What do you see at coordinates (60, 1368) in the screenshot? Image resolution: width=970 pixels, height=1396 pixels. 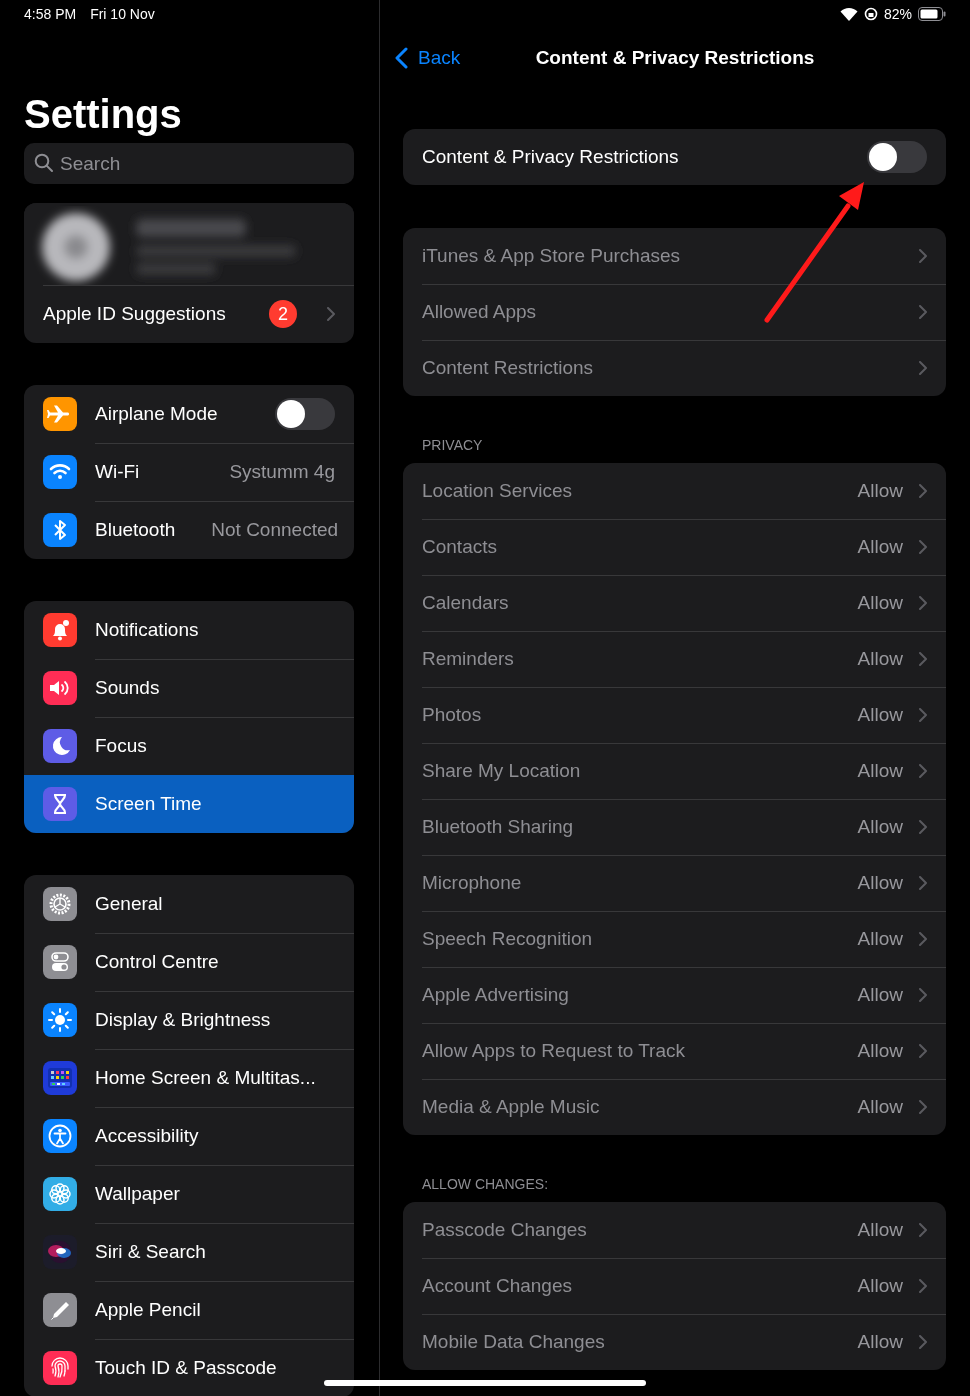 I see `fingerprint-icon` at bounding box center [60, 1368].